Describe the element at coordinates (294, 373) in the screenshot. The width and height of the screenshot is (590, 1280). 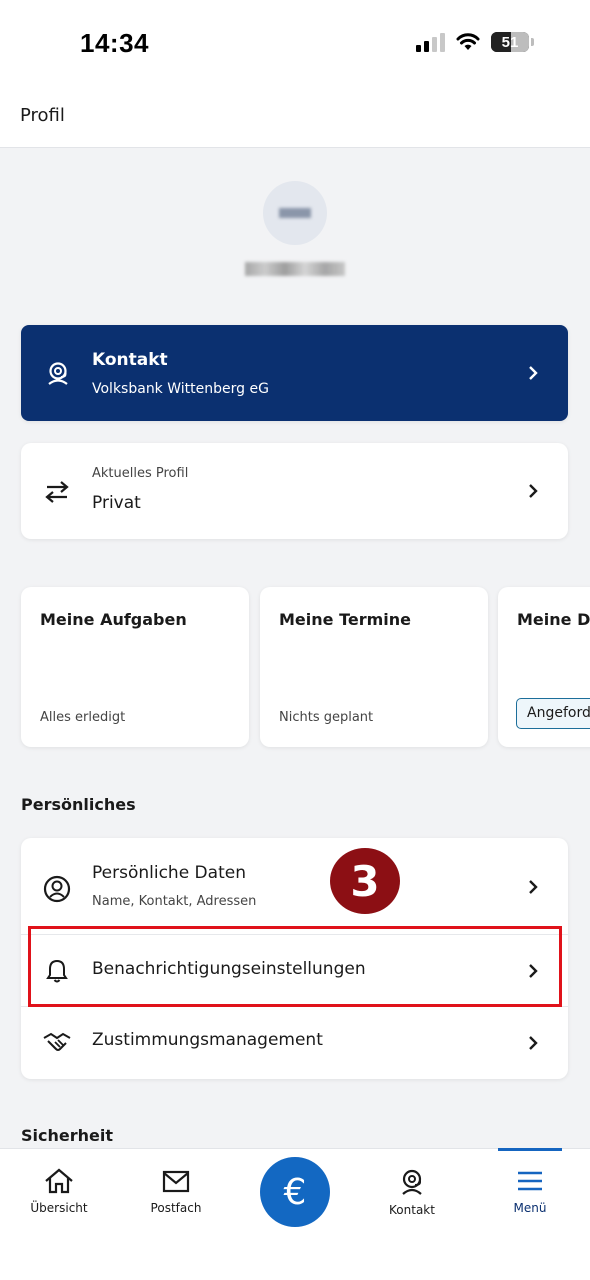
I see `contact-card: Kontakt Volksbank Wittenberg eG` at that location.